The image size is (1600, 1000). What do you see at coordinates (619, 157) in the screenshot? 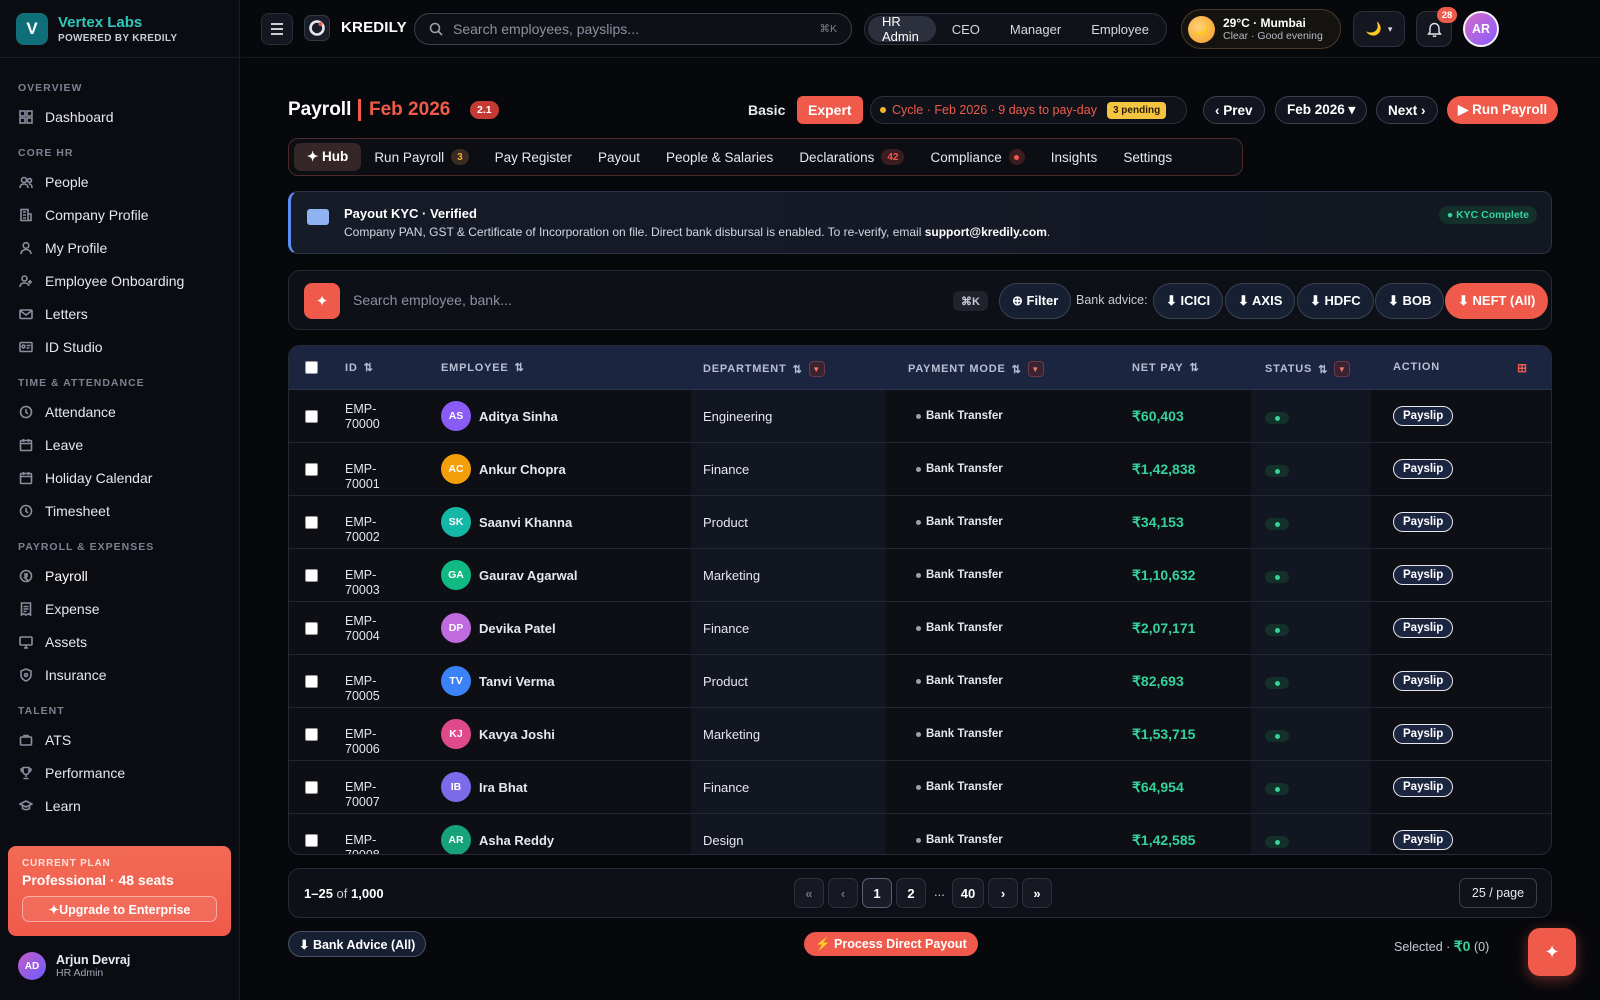
I see `tab-payout: Payout` at bounding box center [619, 157].